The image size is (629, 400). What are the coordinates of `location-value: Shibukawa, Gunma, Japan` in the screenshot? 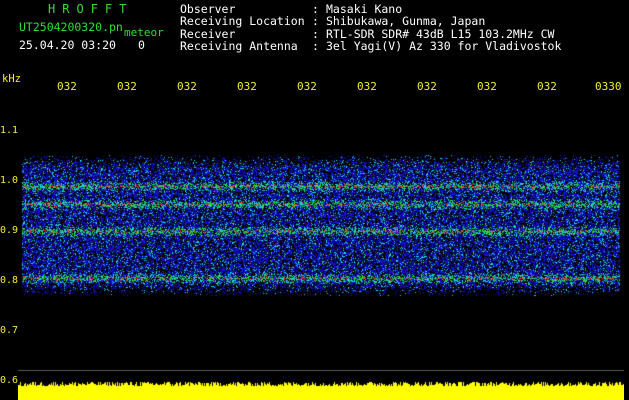 It's located at (406, 21).